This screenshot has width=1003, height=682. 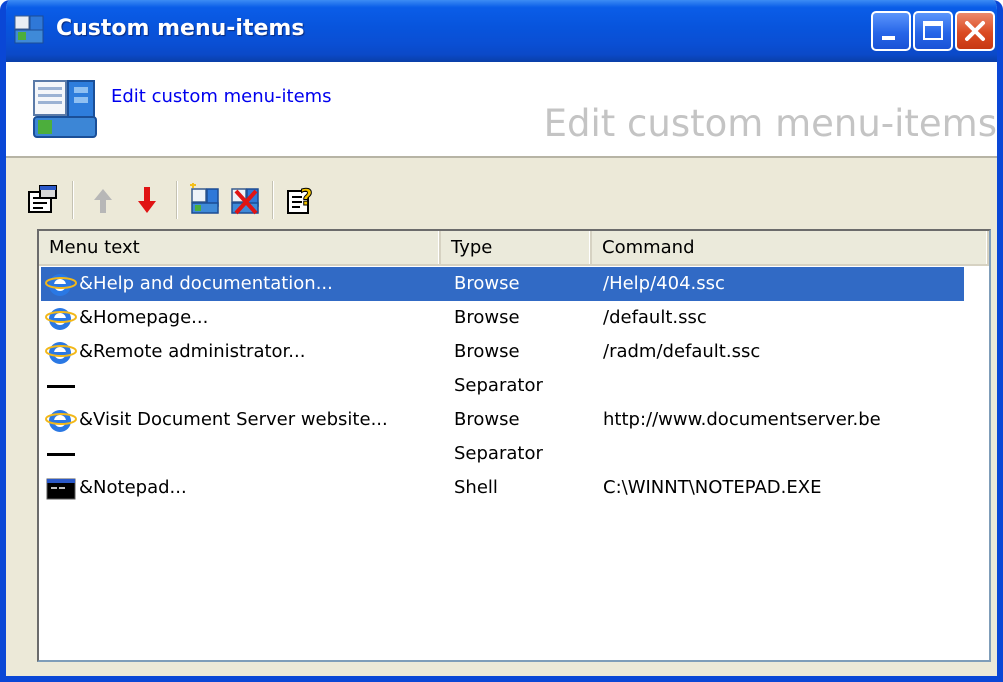 I want to click on title-bar: Custom menu-items, so click(x=501, y=31).